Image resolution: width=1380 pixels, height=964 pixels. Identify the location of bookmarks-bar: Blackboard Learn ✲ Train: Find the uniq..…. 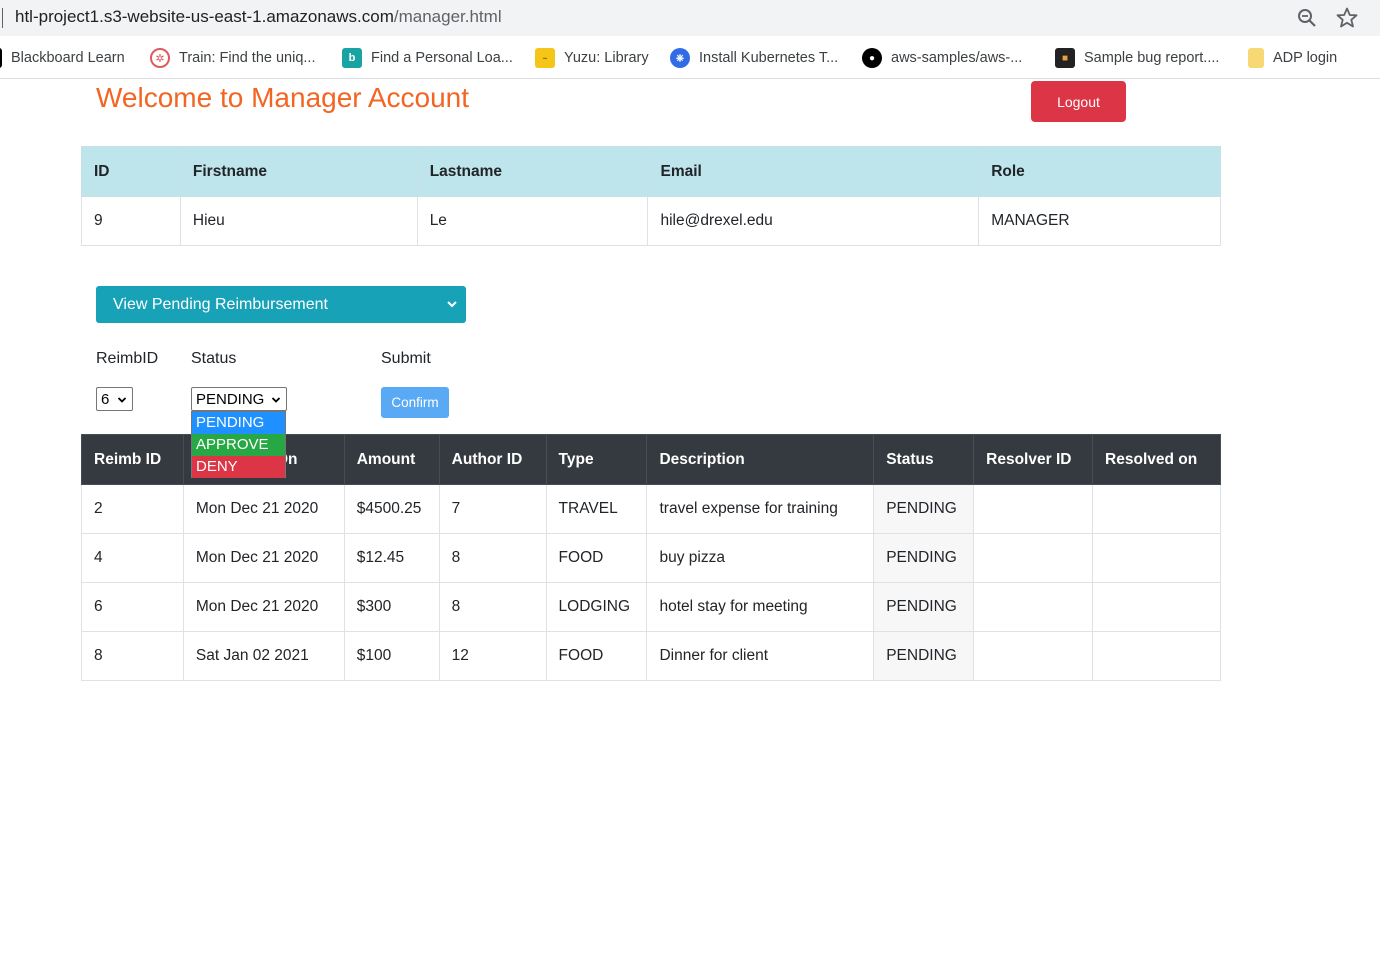
(690, 57).